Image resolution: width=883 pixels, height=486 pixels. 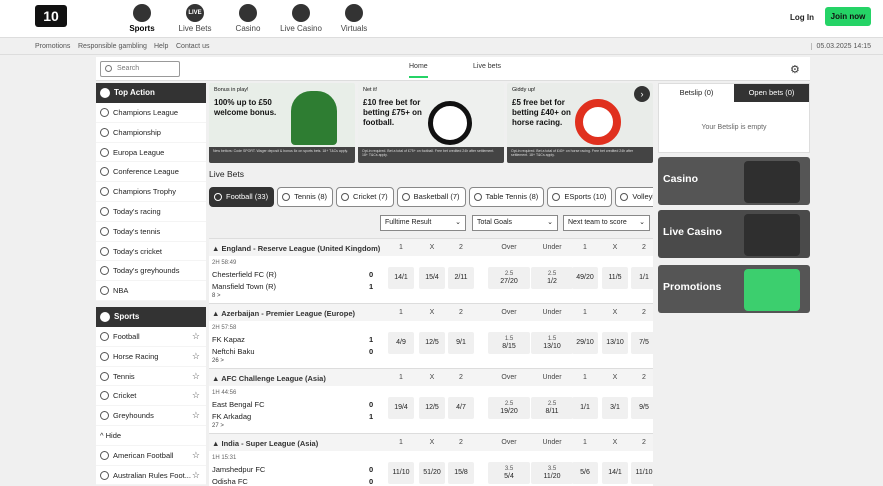 I want to click on sidebar-item-australian-rules-foot: Australian Rules Foot... ☆, so click(x=151, y=475).